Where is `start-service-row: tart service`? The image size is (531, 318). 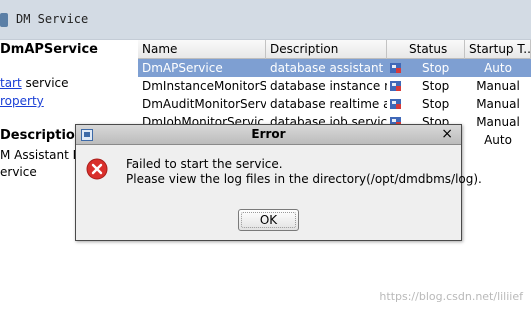
start-service-row: tart service is located at coordinates (34, 83).